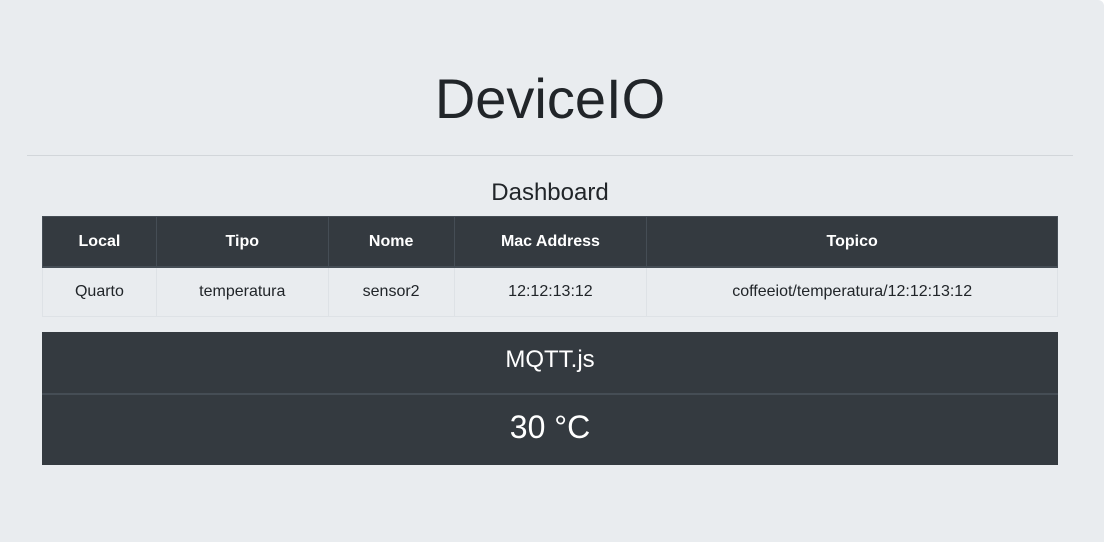 This screenshot has height=542, width=1105. Describe the element at coordinates (242, 242) in the screenshot. I see `column-header-tipo: Tipo` at that location.